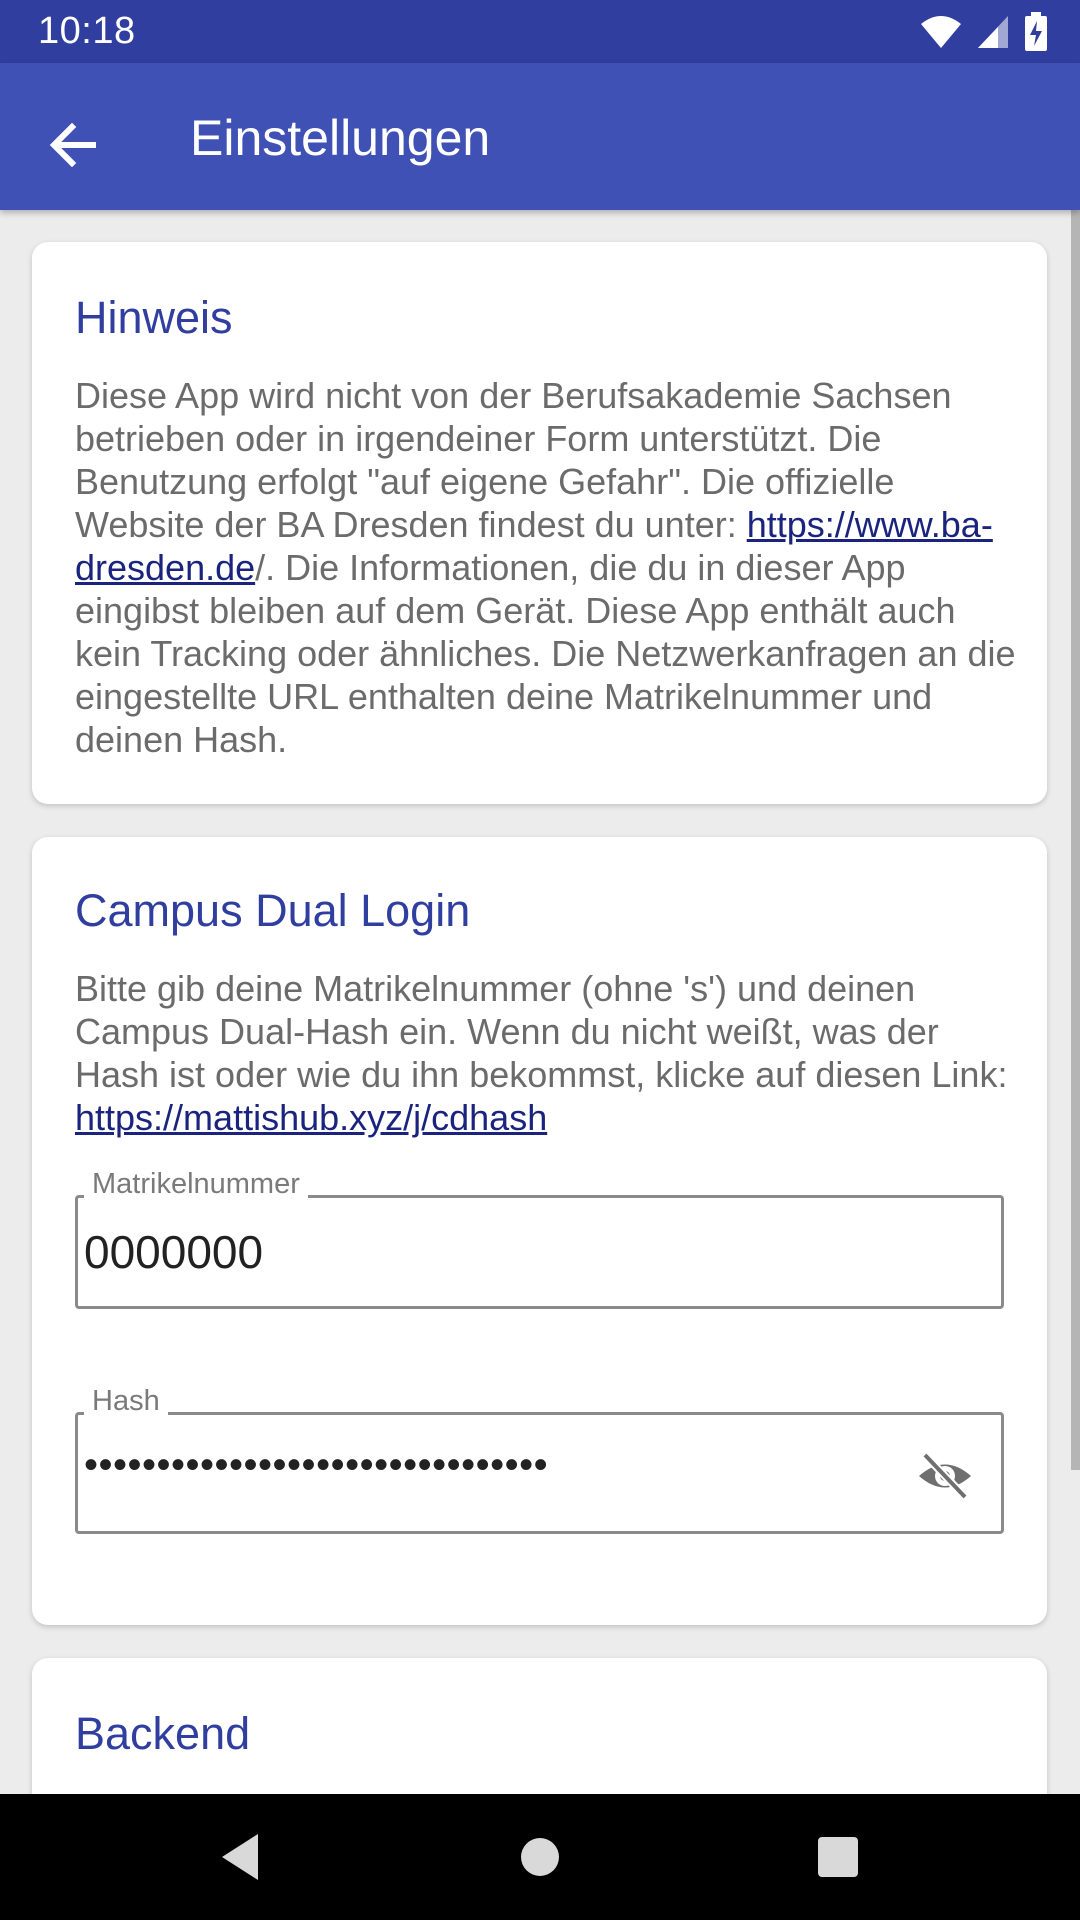  Describe the element at coordinates (941, 32) in the screenshot. I see `wifi-icon` at that location.